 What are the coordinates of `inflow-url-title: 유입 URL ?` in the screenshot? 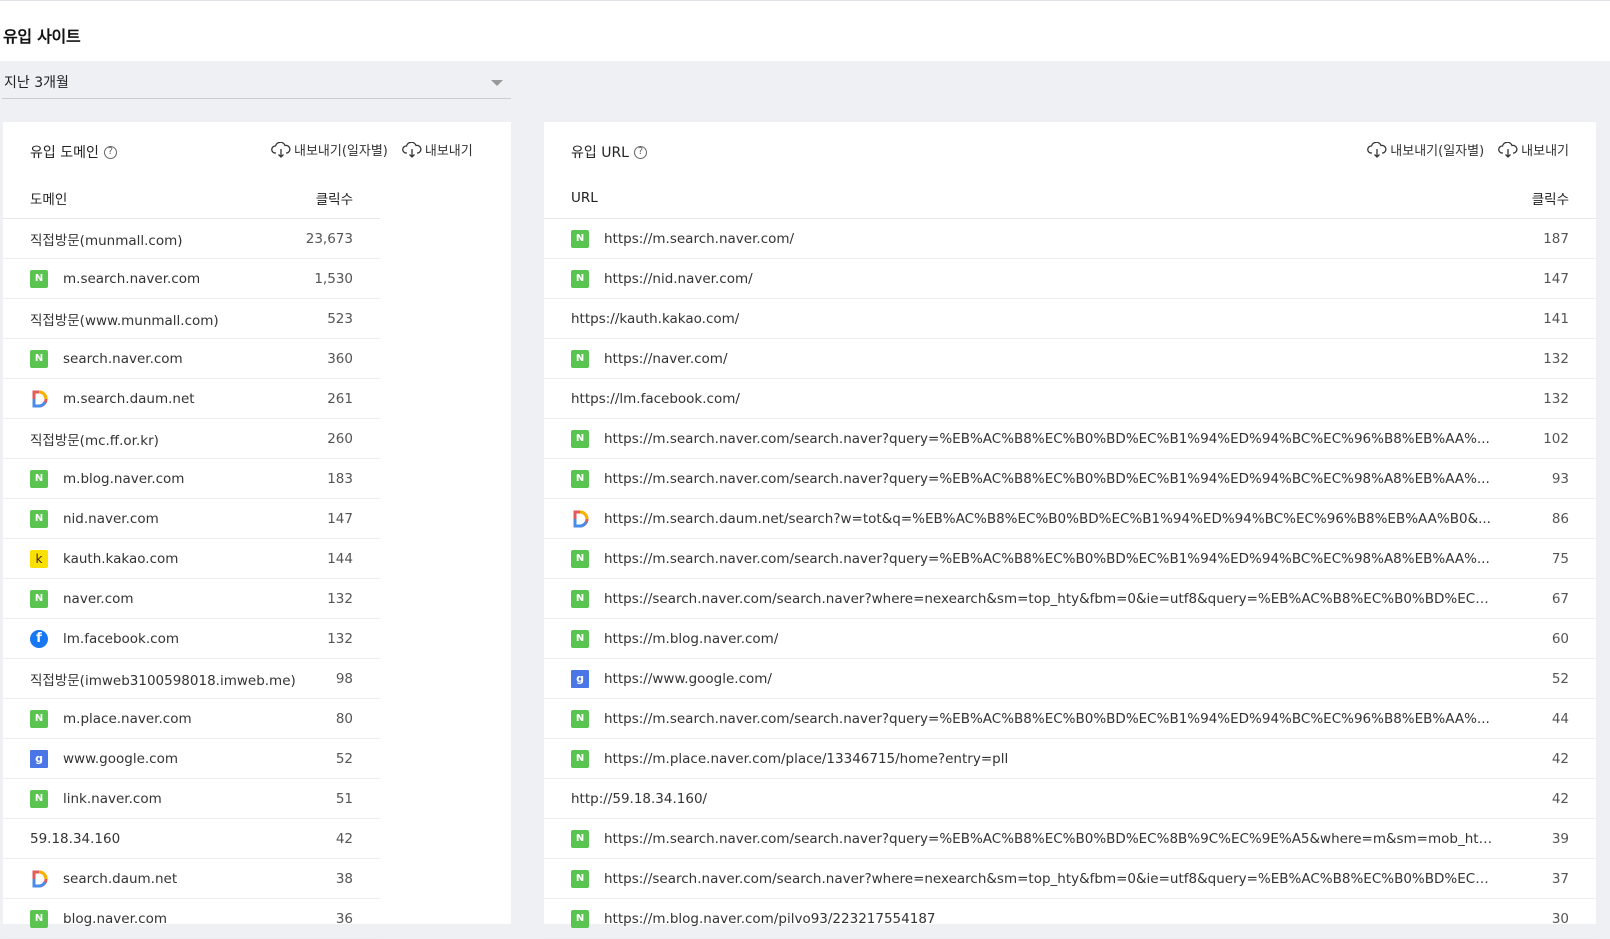 It's located at (609, 152).